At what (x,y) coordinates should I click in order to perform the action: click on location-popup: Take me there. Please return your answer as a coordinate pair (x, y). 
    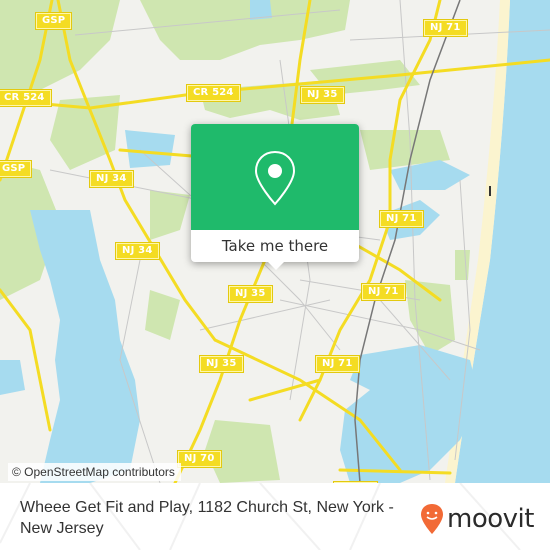
    Looking at the image, I should click on (275, 197).